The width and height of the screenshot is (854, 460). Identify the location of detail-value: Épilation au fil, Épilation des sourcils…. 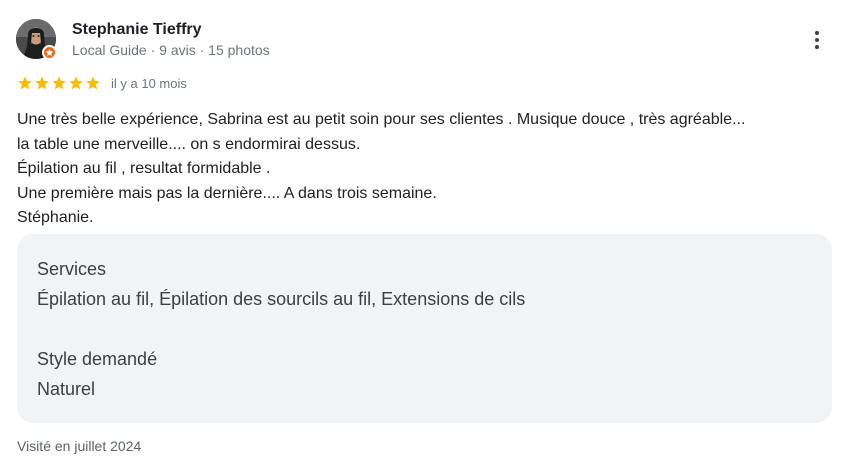
(281, 299).